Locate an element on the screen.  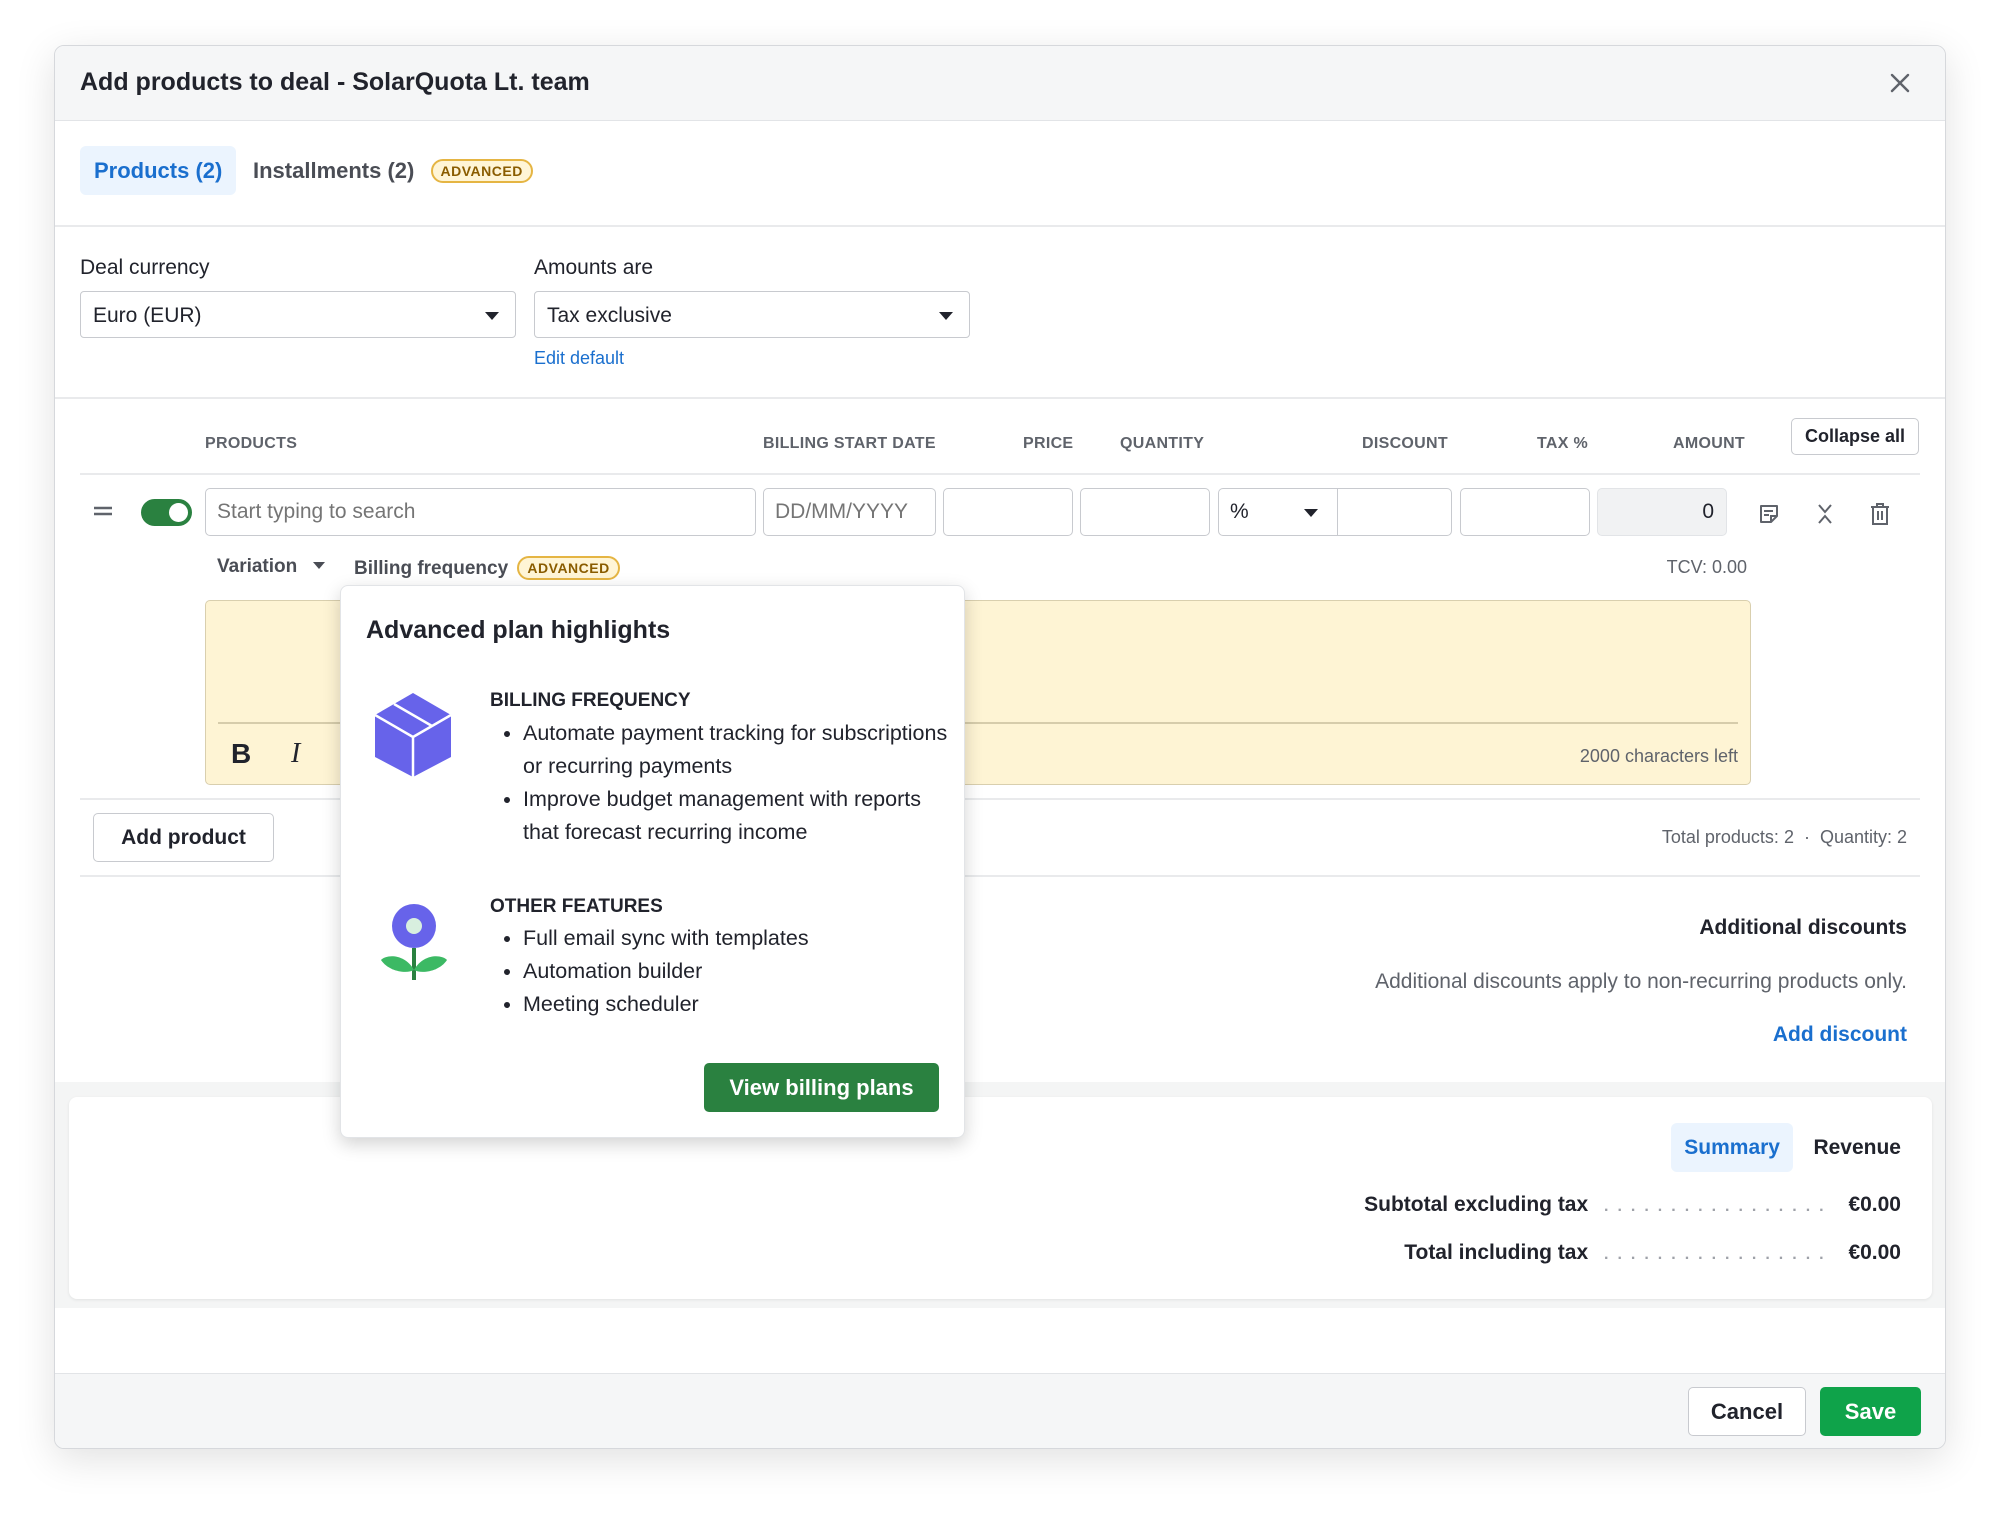
deal-currency-select: Euro (EUR) is located at coordinates (298, 314).